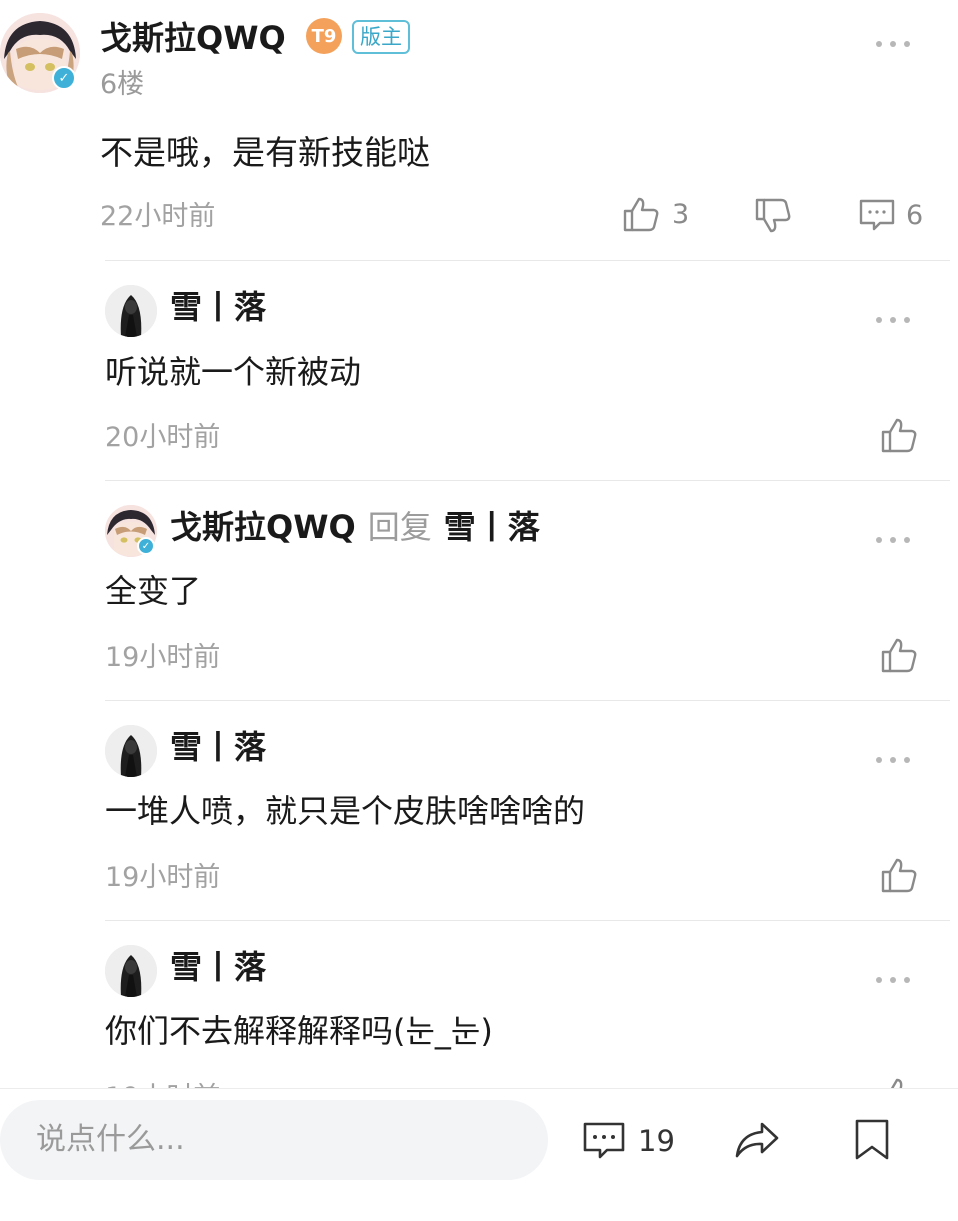 This screenshot has height=1221, width=958. Describe the element at coordinates (399, 527) in the screenshot. I see `reply-word: 回复` at that location.